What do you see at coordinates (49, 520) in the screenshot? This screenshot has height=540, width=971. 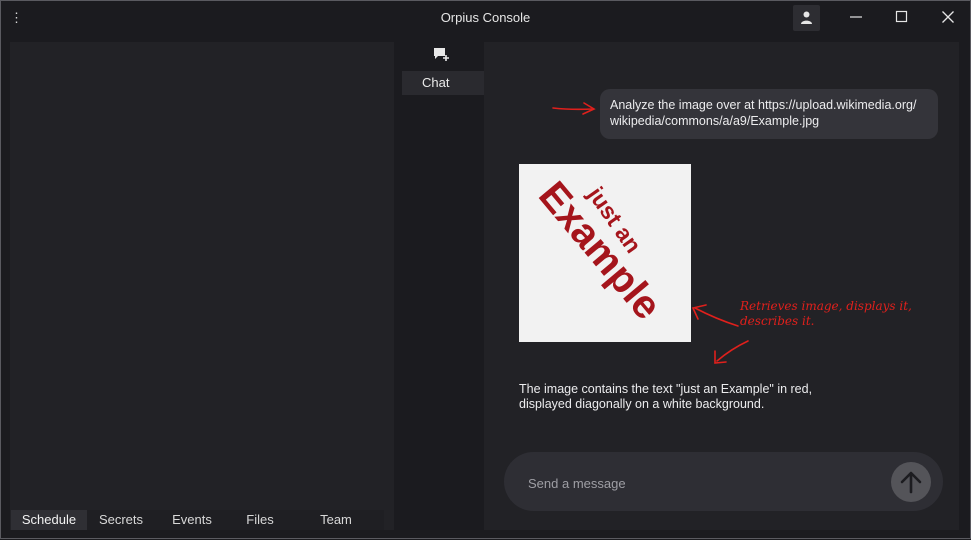 I see `tab-schedule: Schedule` at bounding box center [49, 520].